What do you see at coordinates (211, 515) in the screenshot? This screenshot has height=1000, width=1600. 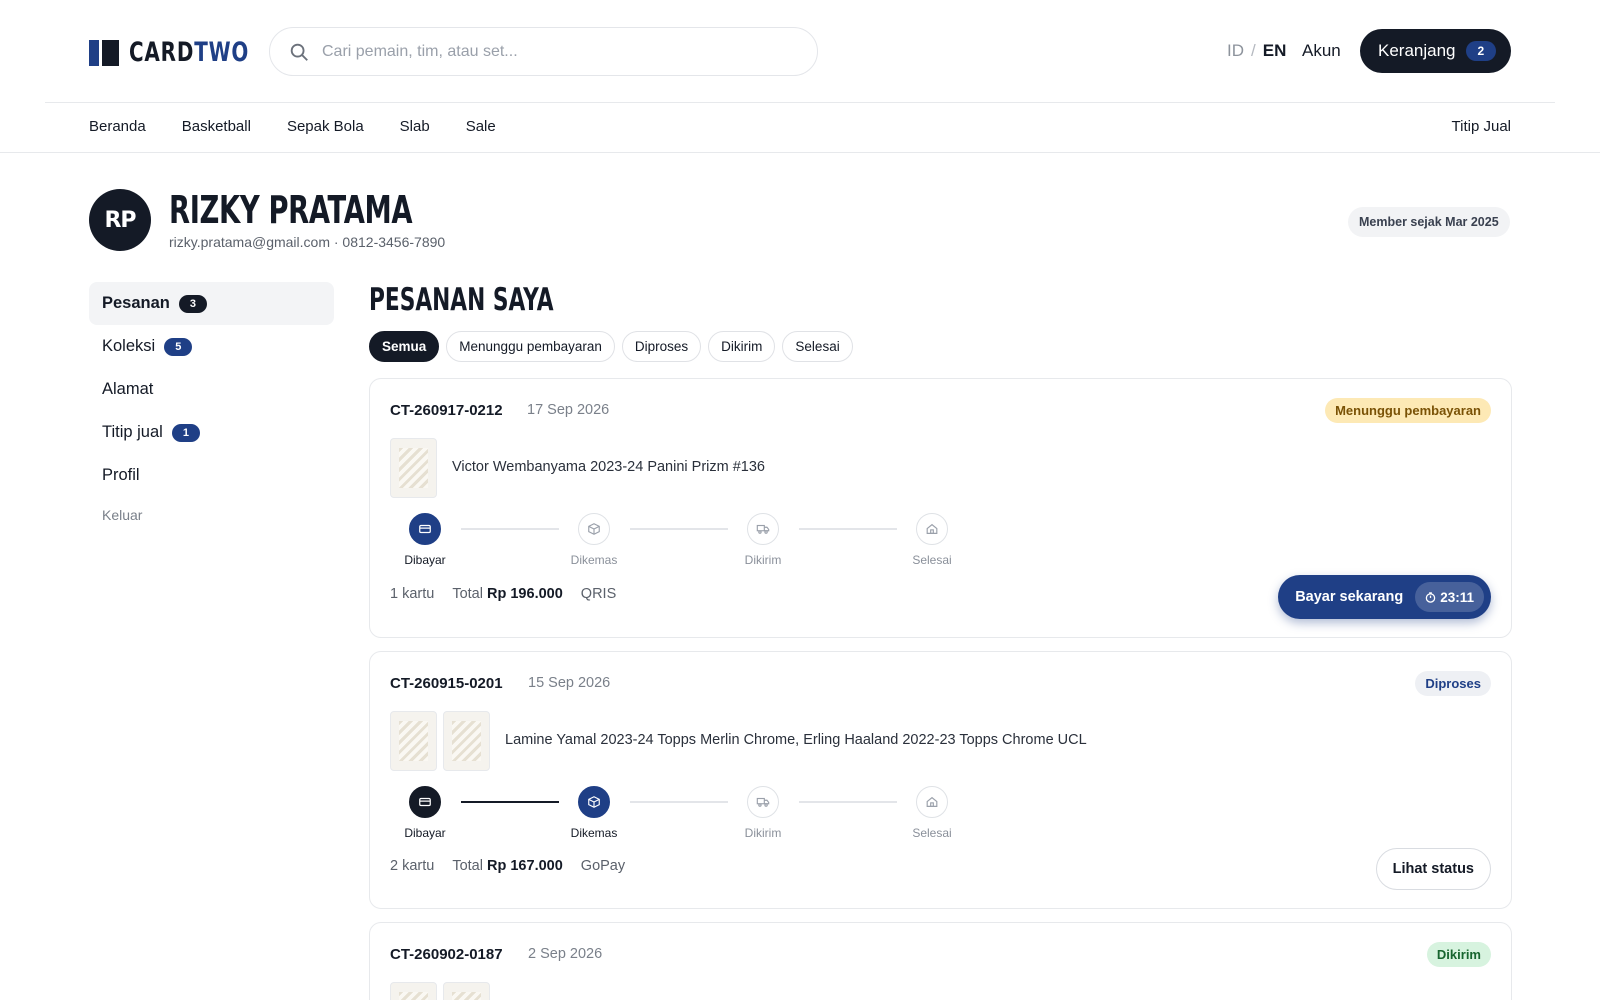 I see `logout-link: Keluar` at bounding box center [211, 515].